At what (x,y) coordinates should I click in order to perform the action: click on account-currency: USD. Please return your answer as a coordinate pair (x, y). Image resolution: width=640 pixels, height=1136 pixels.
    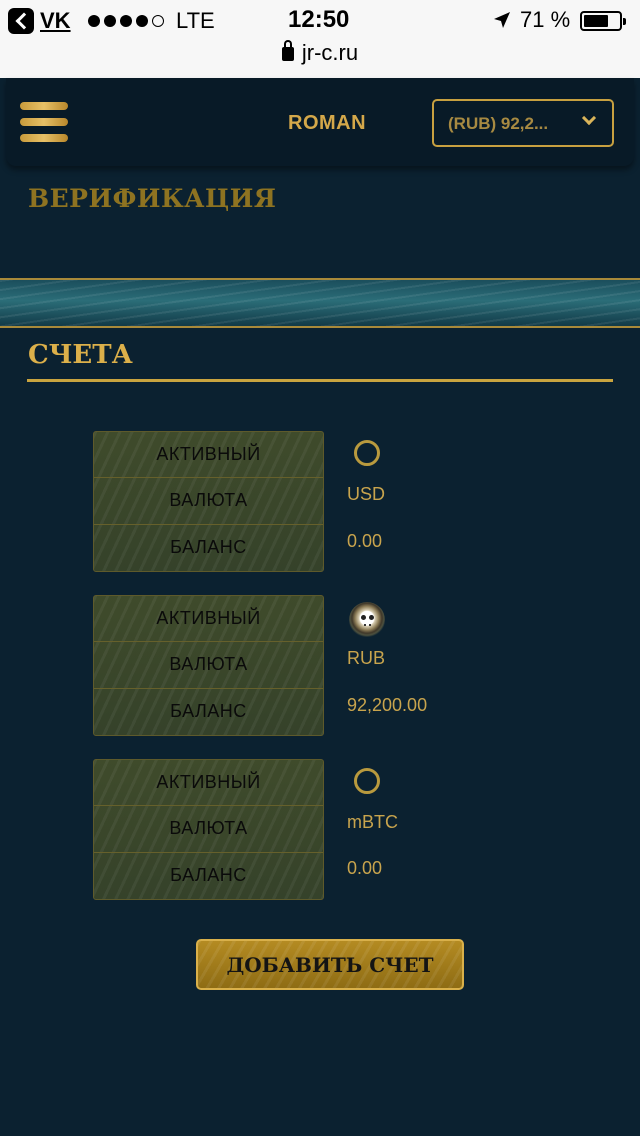
    Looking at the image, I should click on (366, 494).